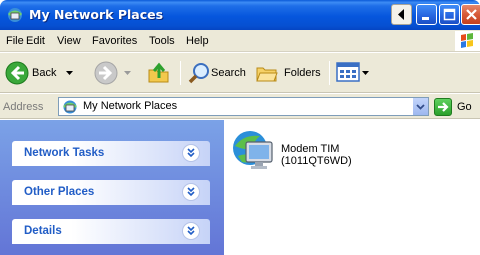 The image size is (480, 255). What do you see at coordinates (111, 153) in the screenshot?
I see `network-tasks-header: Network Tasks` at bounding box center [111, 153].